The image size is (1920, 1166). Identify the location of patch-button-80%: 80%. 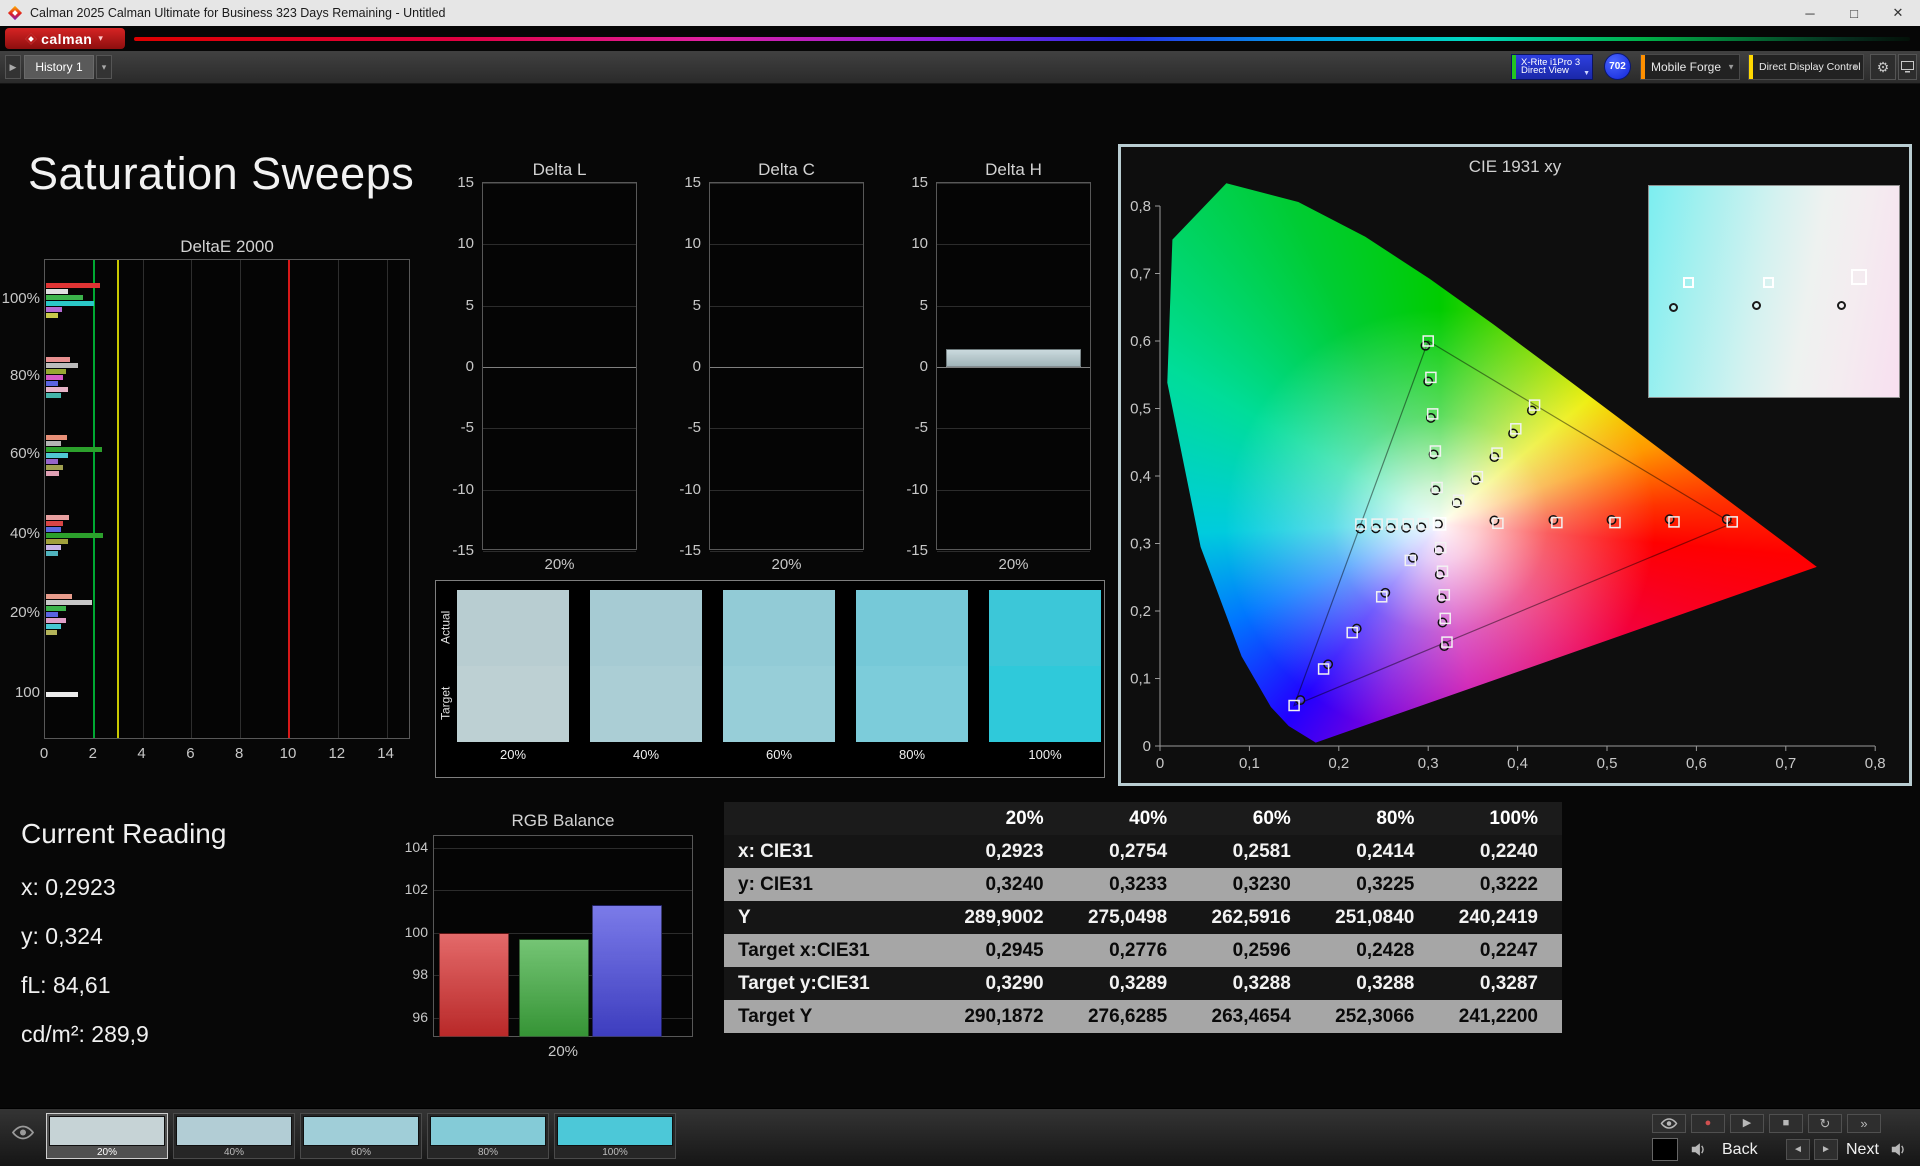
(488, 1136).